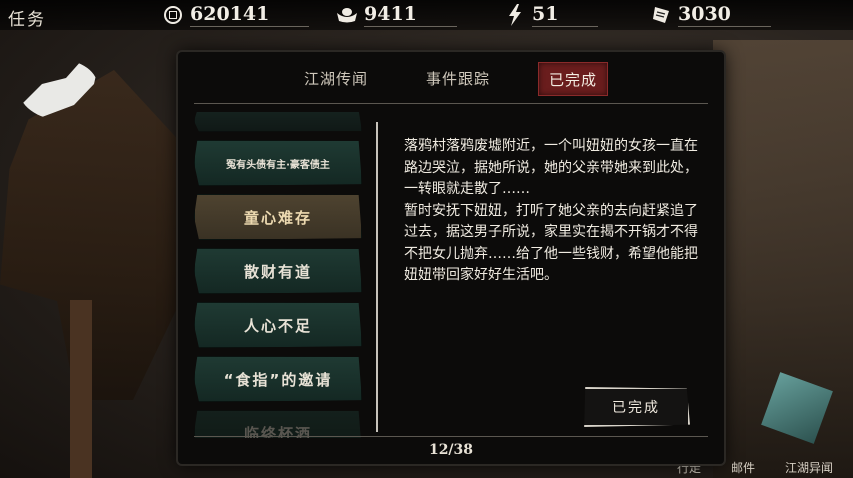  I want to click on scroll-value: 3030, so click(724, 15).